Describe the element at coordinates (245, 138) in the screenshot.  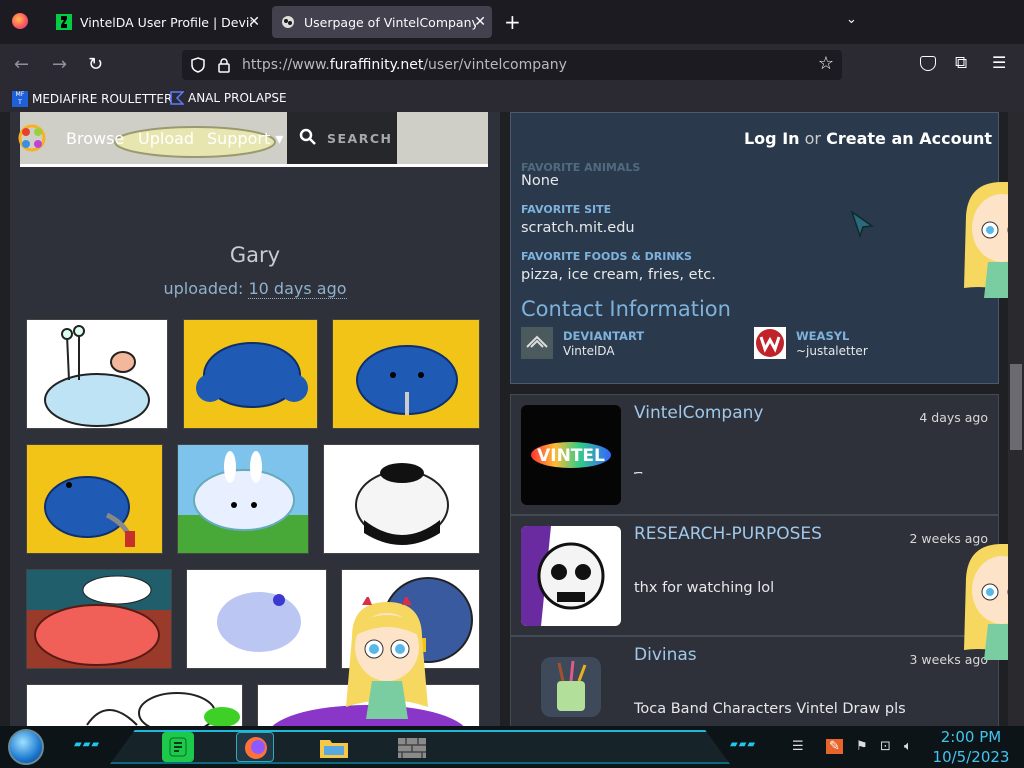
I see `nav-support: Support ▾` at that location.